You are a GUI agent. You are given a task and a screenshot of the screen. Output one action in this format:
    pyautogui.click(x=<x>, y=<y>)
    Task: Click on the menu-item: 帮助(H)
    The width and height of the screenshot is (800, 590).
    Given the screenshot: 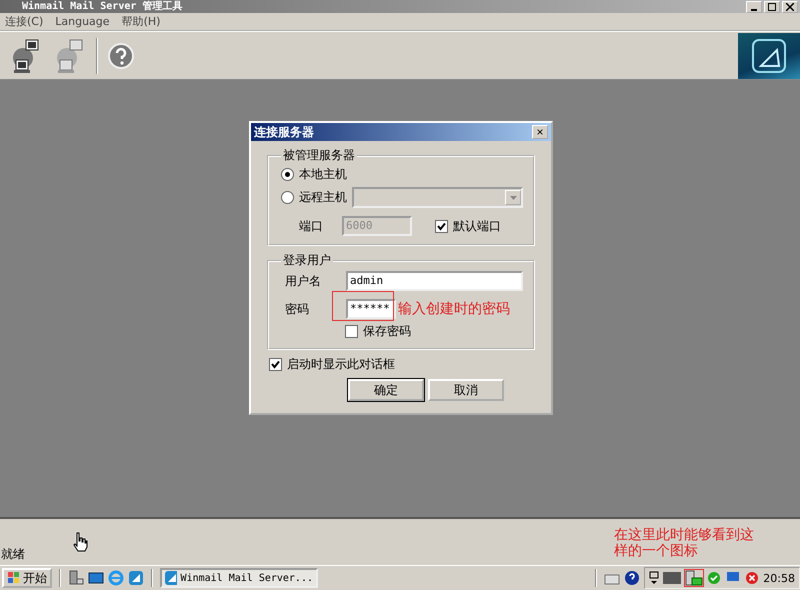 What is the action you would take?
    pyautogui.click(x=141, y=21)
    